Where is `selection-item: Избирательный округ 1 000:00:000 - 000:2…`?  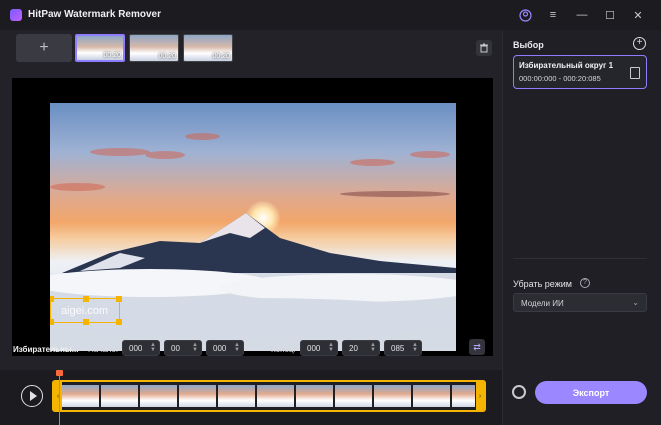
selection-item: Избирательный округ 1 000:00:000 - 000:2… is located at coordinates (580, 72).